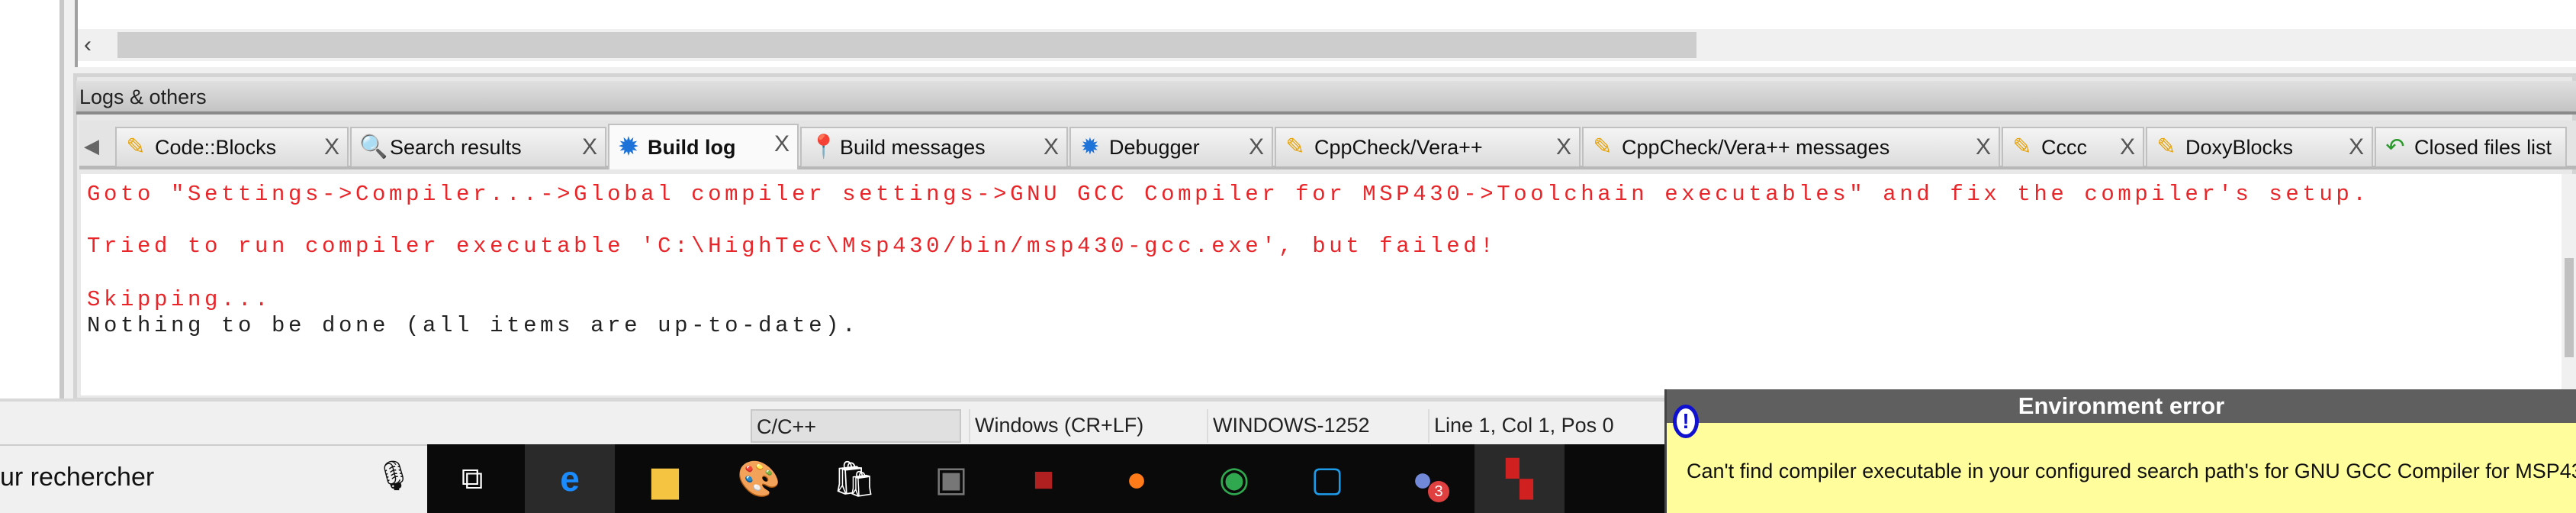  What do you see at coordinates (1326, 98) in the screenshot?
I see `logs-panel-header: Logs & others` at bounding box center [1326, 98].